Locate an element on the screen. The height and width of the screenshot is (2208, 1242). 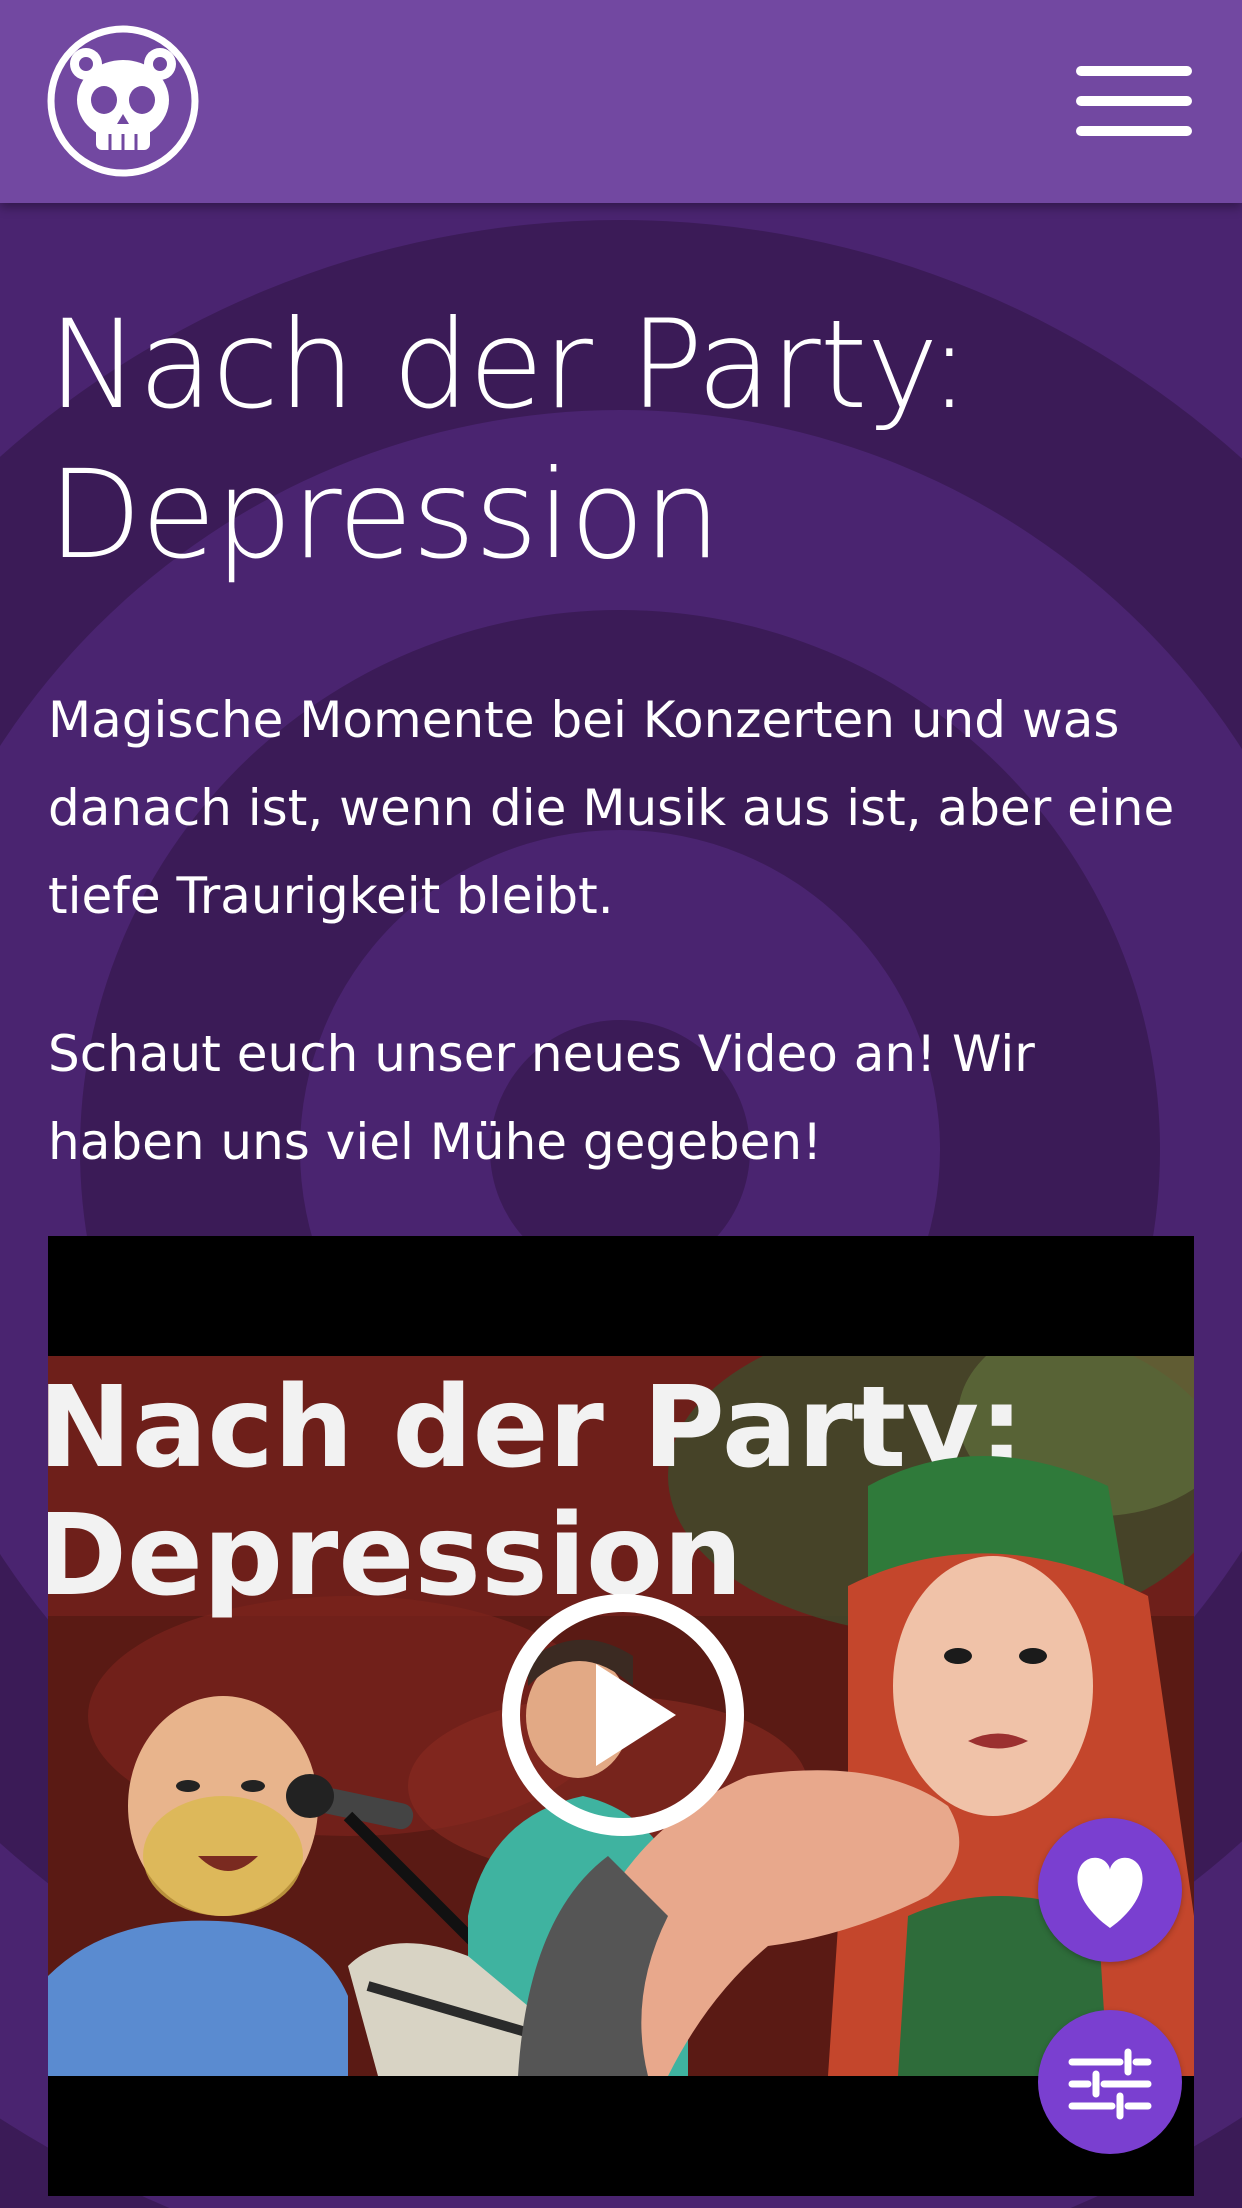
heart-icon is located at coordinates (1110, 1892).